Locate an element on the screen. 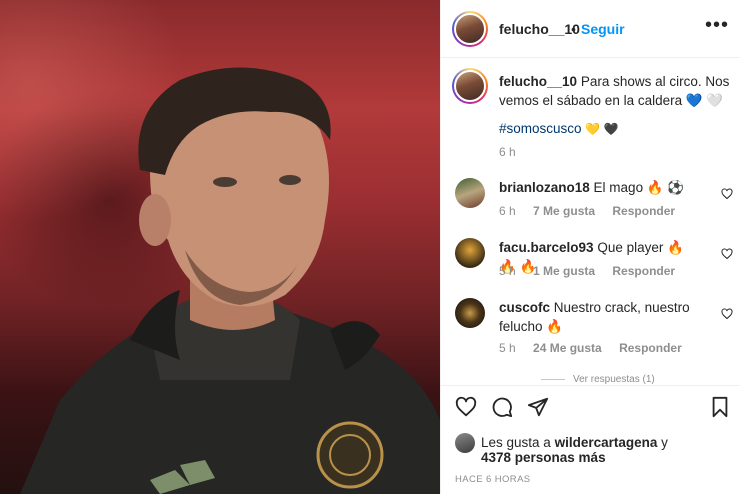 The width and height of the screenshot is (740, 494). comment-body: cuscofc Nuestro crack, nuestro felucho 🔥 is located at coordinates (599, 317).